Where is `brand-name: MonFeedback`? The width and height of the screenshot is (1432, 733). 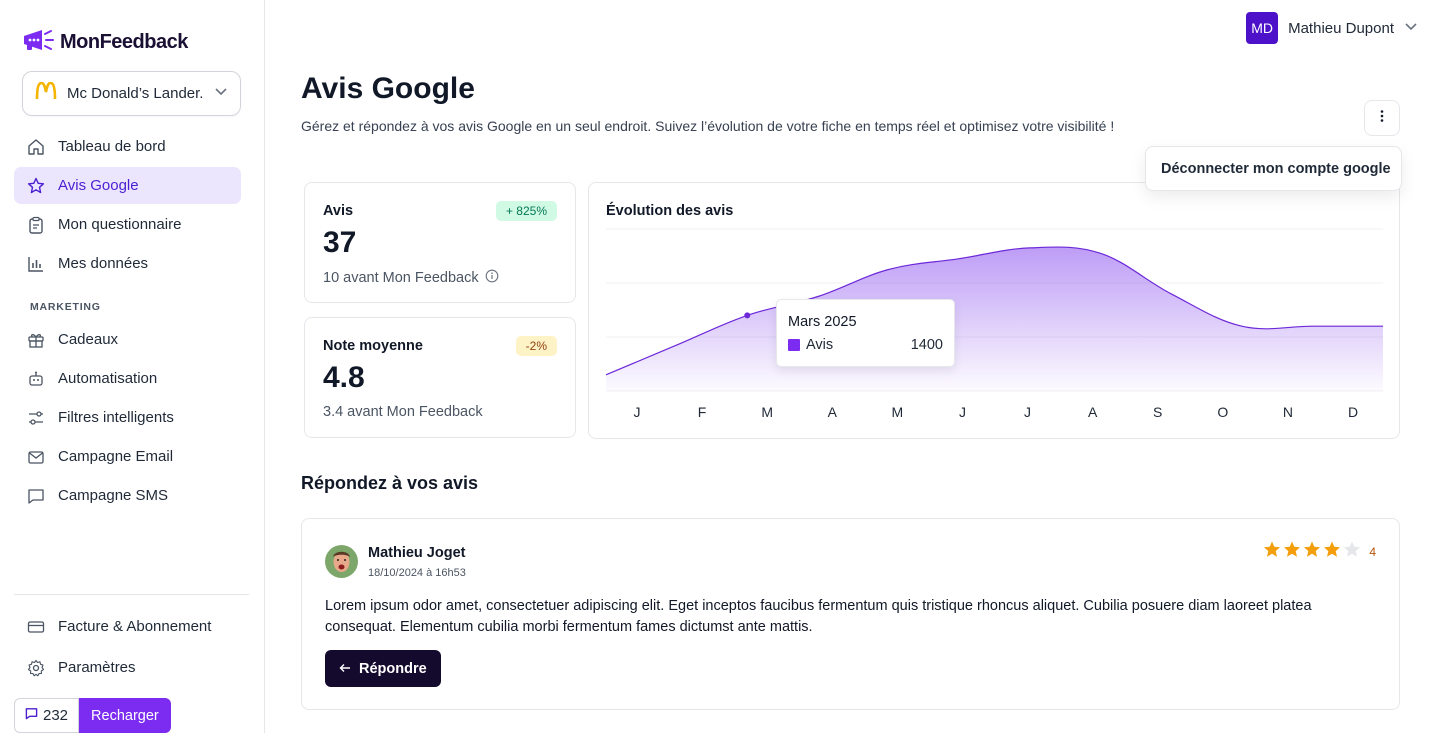 brand-name: MonFeedback is located at coordinates (124, 42).